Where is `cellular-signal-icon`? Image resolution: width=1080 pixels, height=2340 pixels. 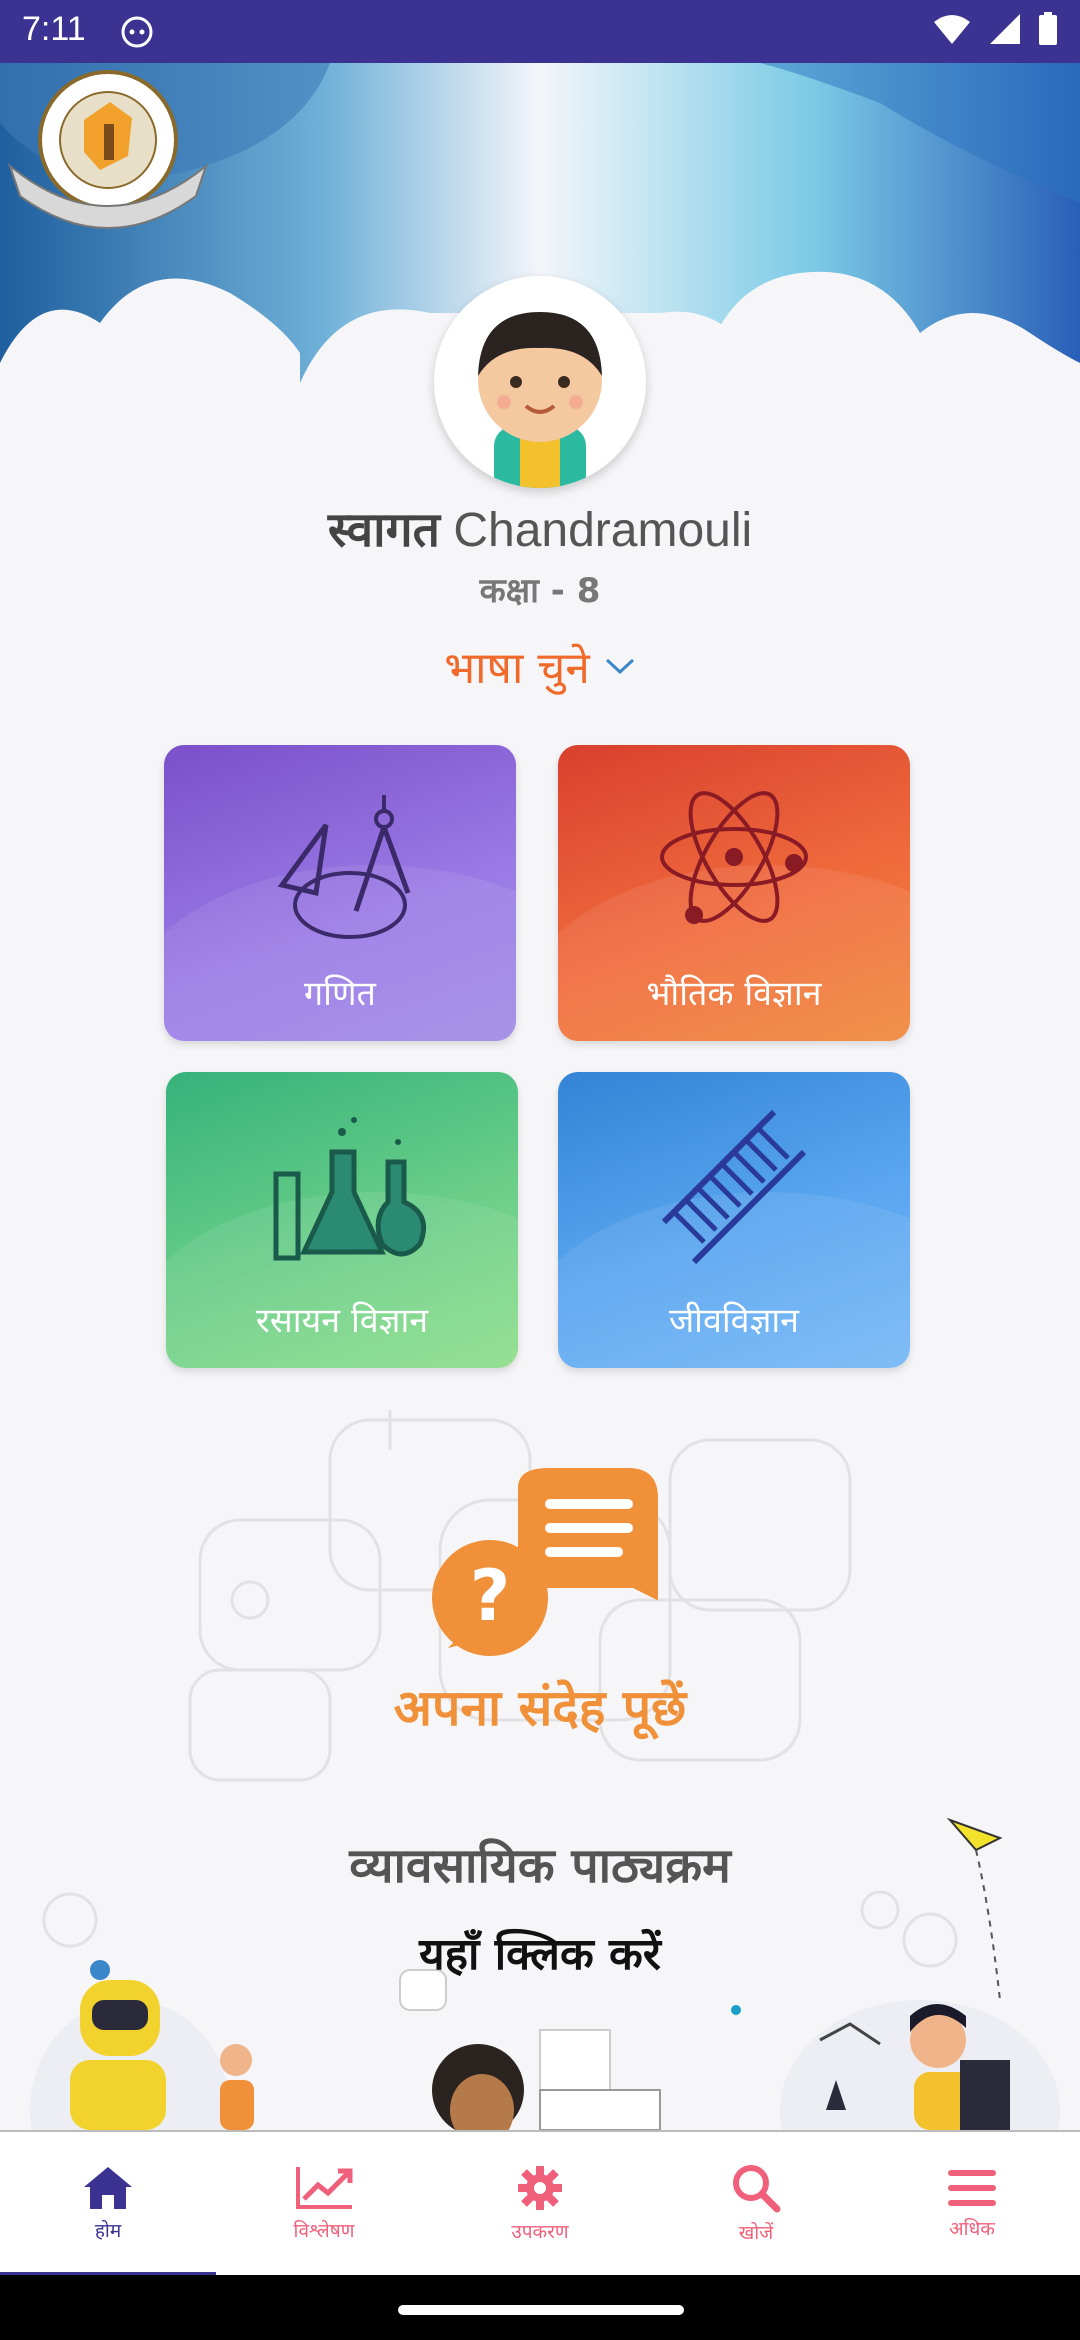 cellular-signal-icon is located at coordinates (1005, 29).